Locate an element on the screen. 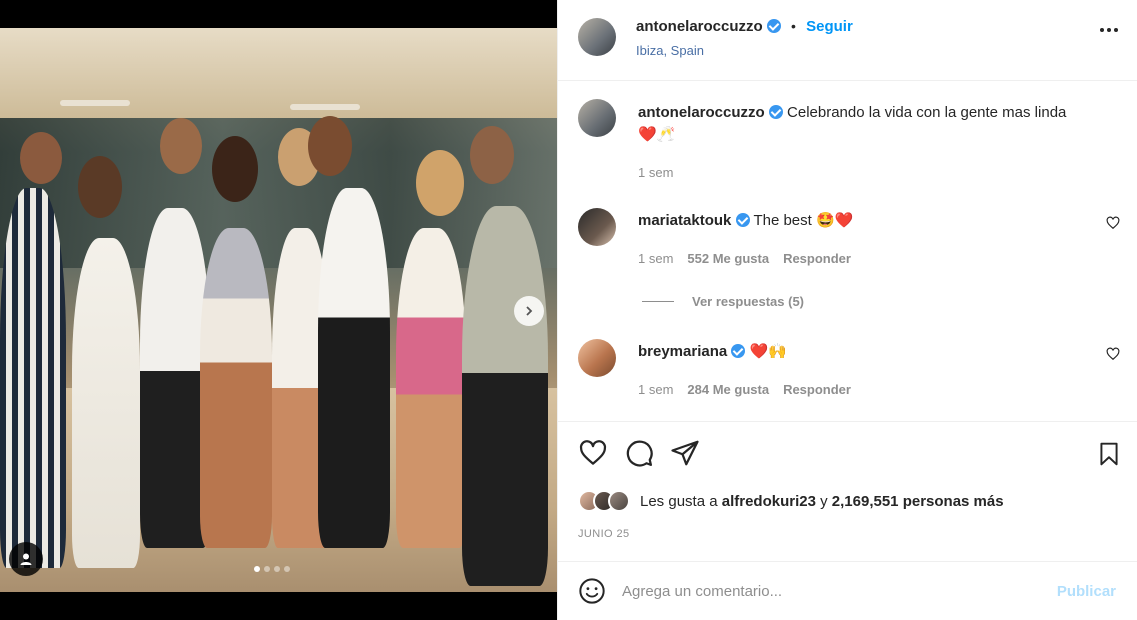 This screenshot has width=1137, height=620. view-replies-button: Ver respuestas (5) is located at coordinates (723, 301).